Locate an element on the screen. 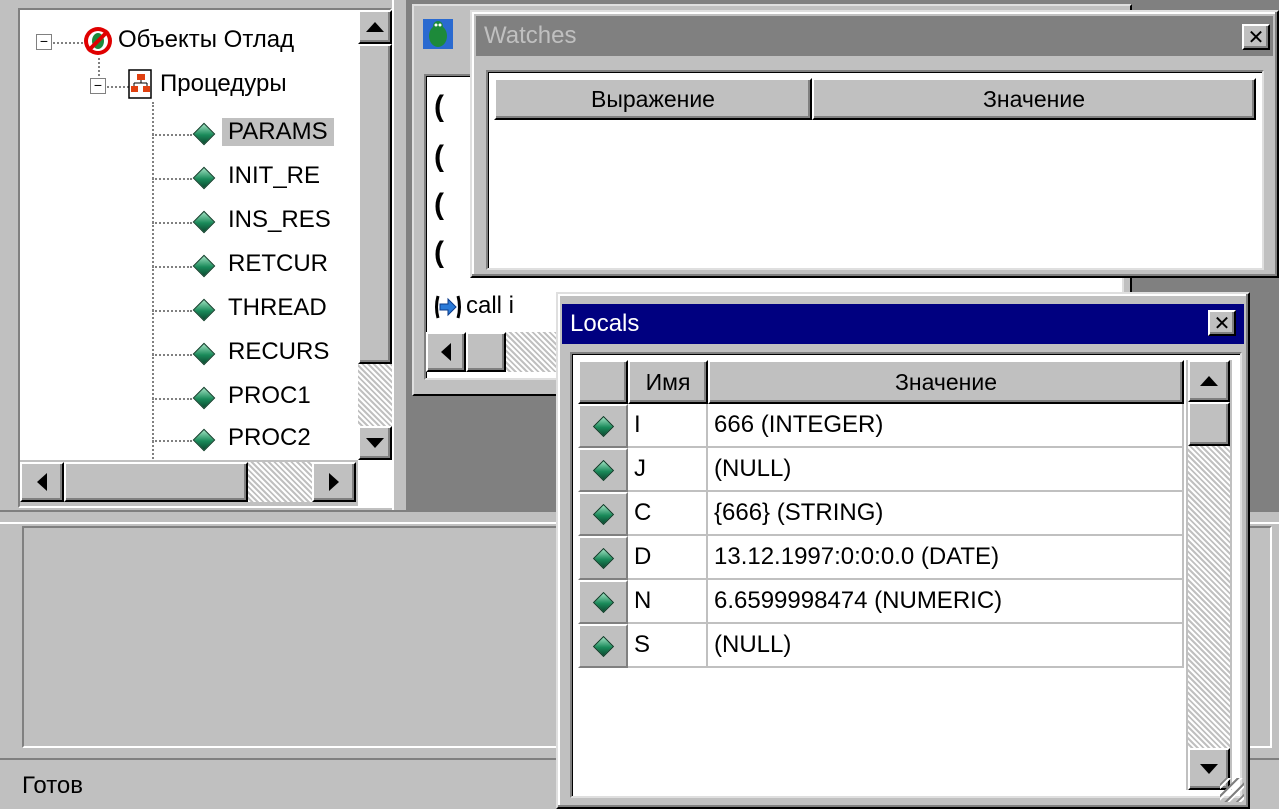 The height and width of the screenshot is (809, 1279). procedures-collapse-toggle: − is located at coordinates (98, 86).